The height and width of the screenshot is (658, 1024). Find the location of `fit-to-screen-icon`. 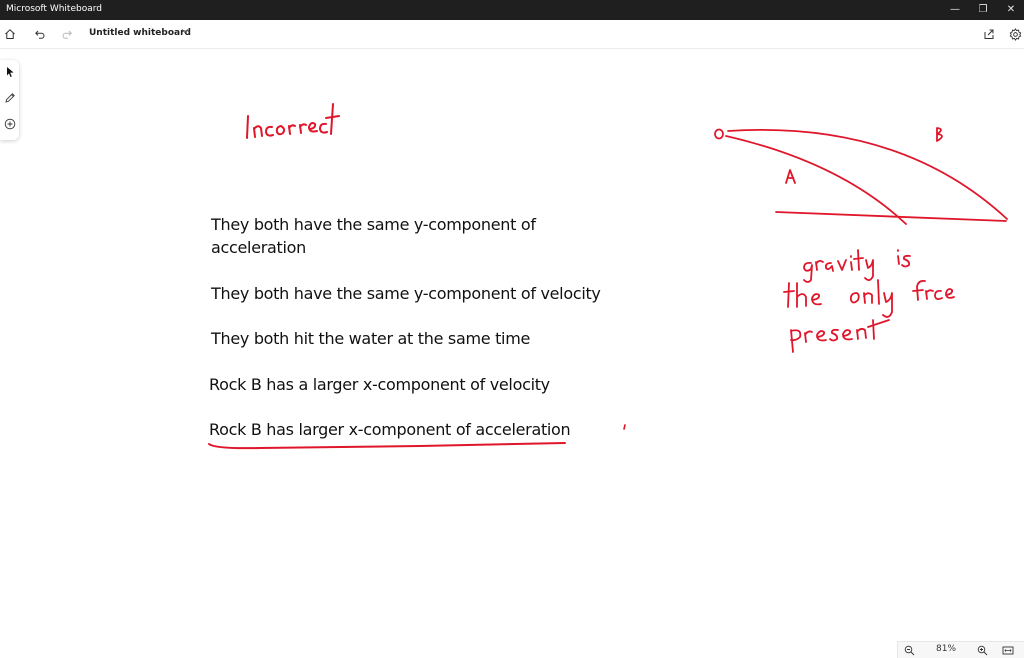

fit-to-screen-icon is located at coordinates (1008, 650).